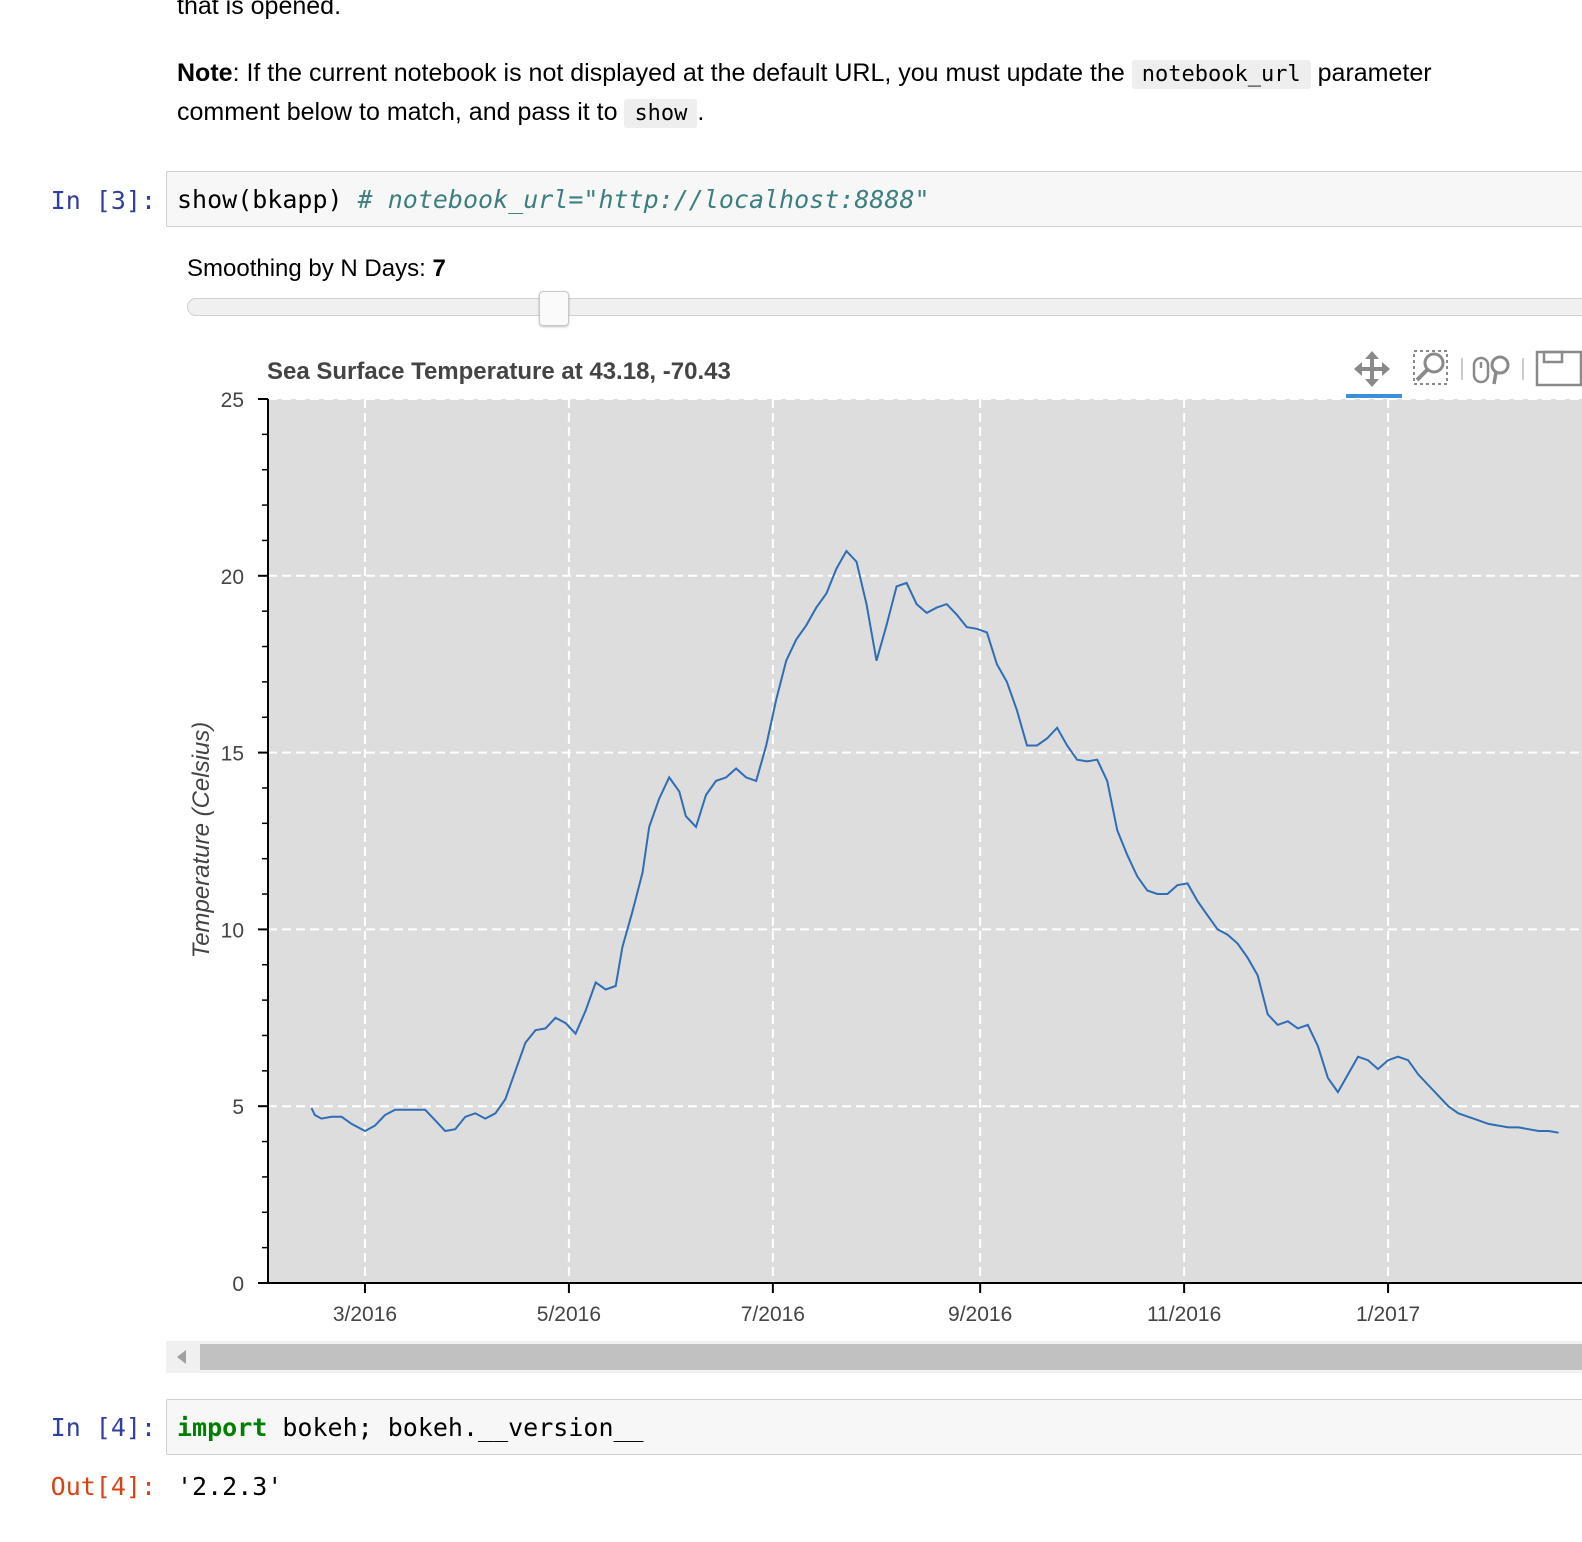 Image resolution: width=1582 pixels, height=1542 pixels. Describe the element at coordinates (773, 1314) in the screenshot. I see `x-tick-label: 7/2016` at that location.